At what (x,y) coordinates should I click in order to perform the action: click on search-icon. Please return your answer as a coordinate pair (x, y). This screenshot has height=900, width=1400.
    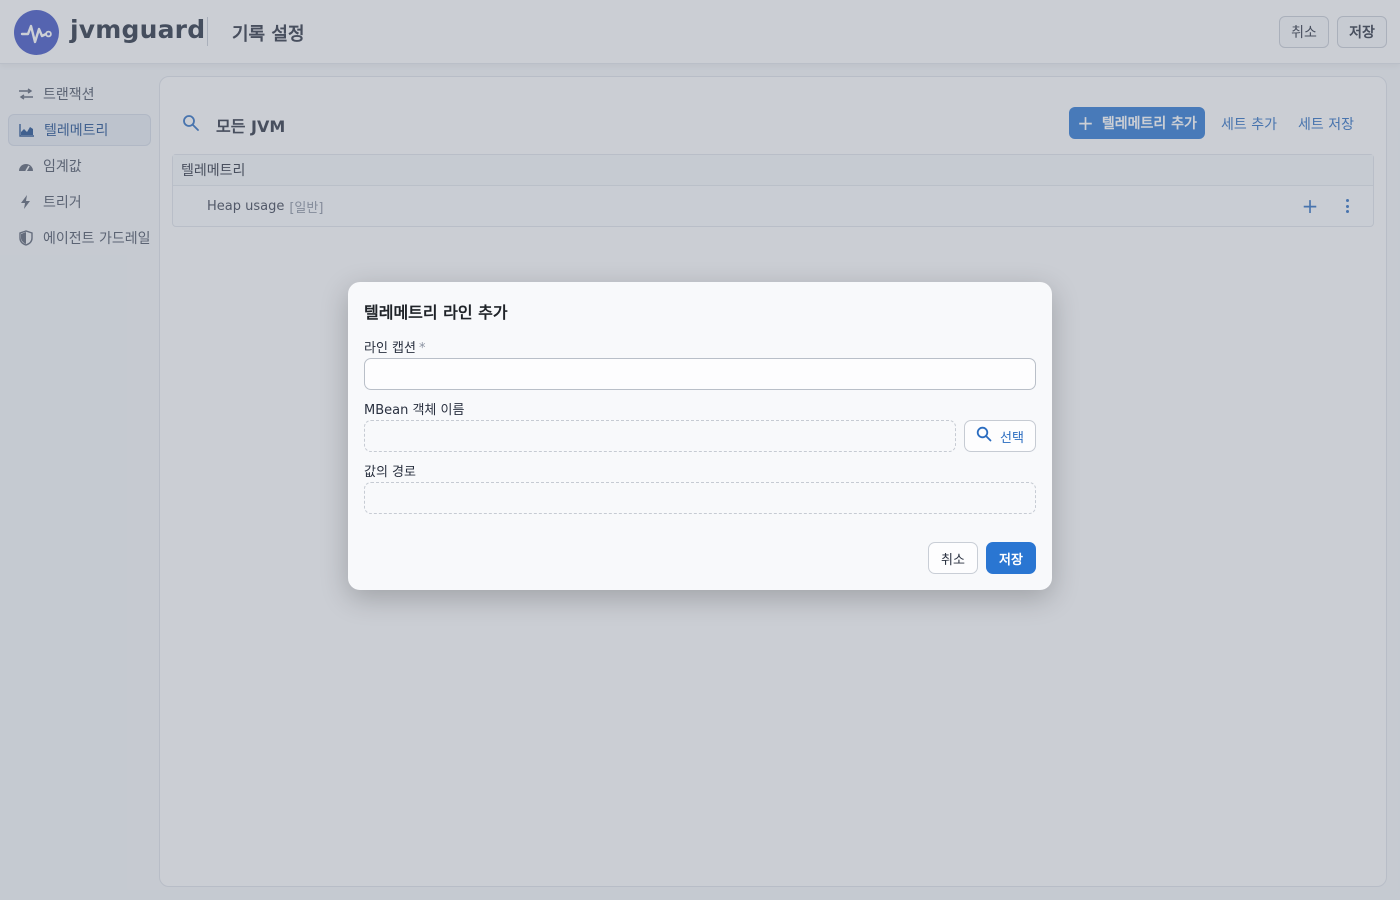
    Looking at the image, I should click on (984, 436).